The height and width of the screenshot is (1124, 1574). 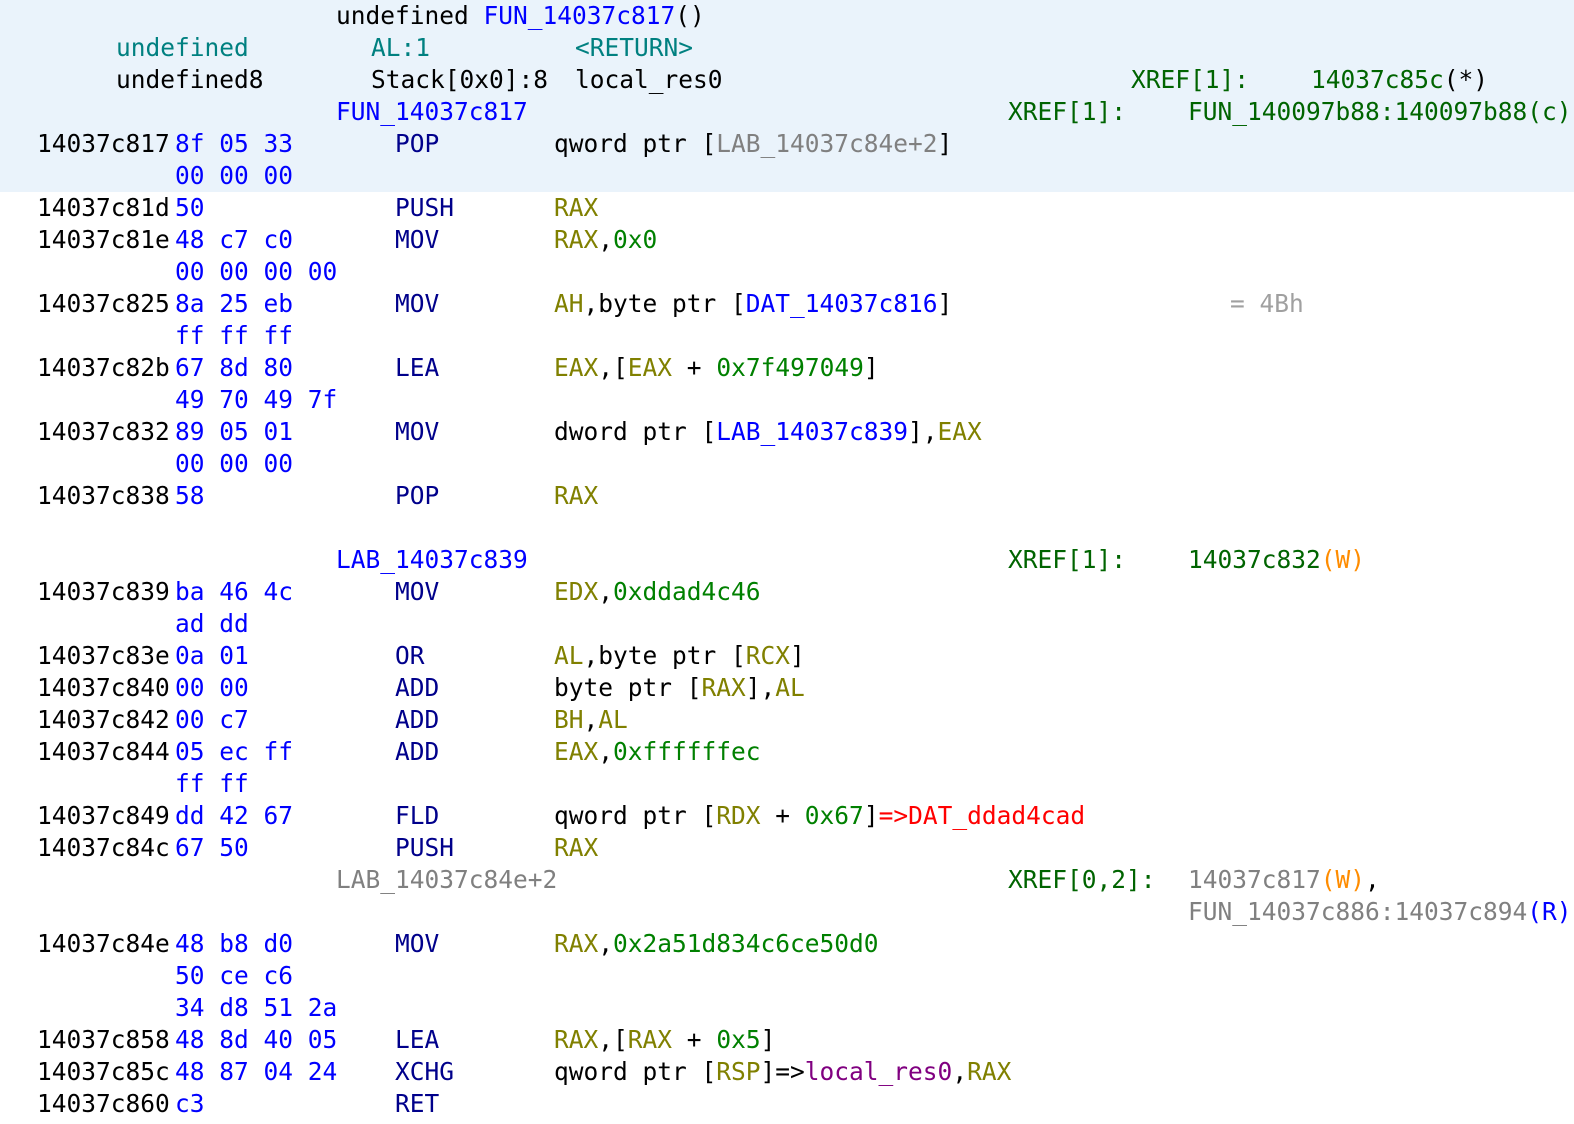 I want to click on label-row: LAB_14037c839 XREF[1]: 14037c832(W), so click(x=787, y=560).